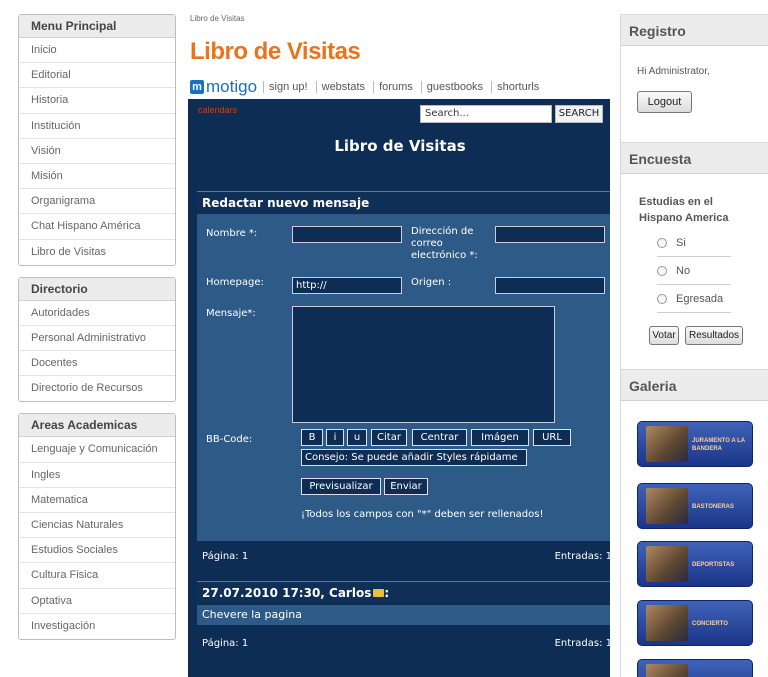 The height and width of the screenshot is (677, 768). Describe the element at coordinates (500, 437) in the screenshot. I see `bb-image-button: Imágen` at that location.